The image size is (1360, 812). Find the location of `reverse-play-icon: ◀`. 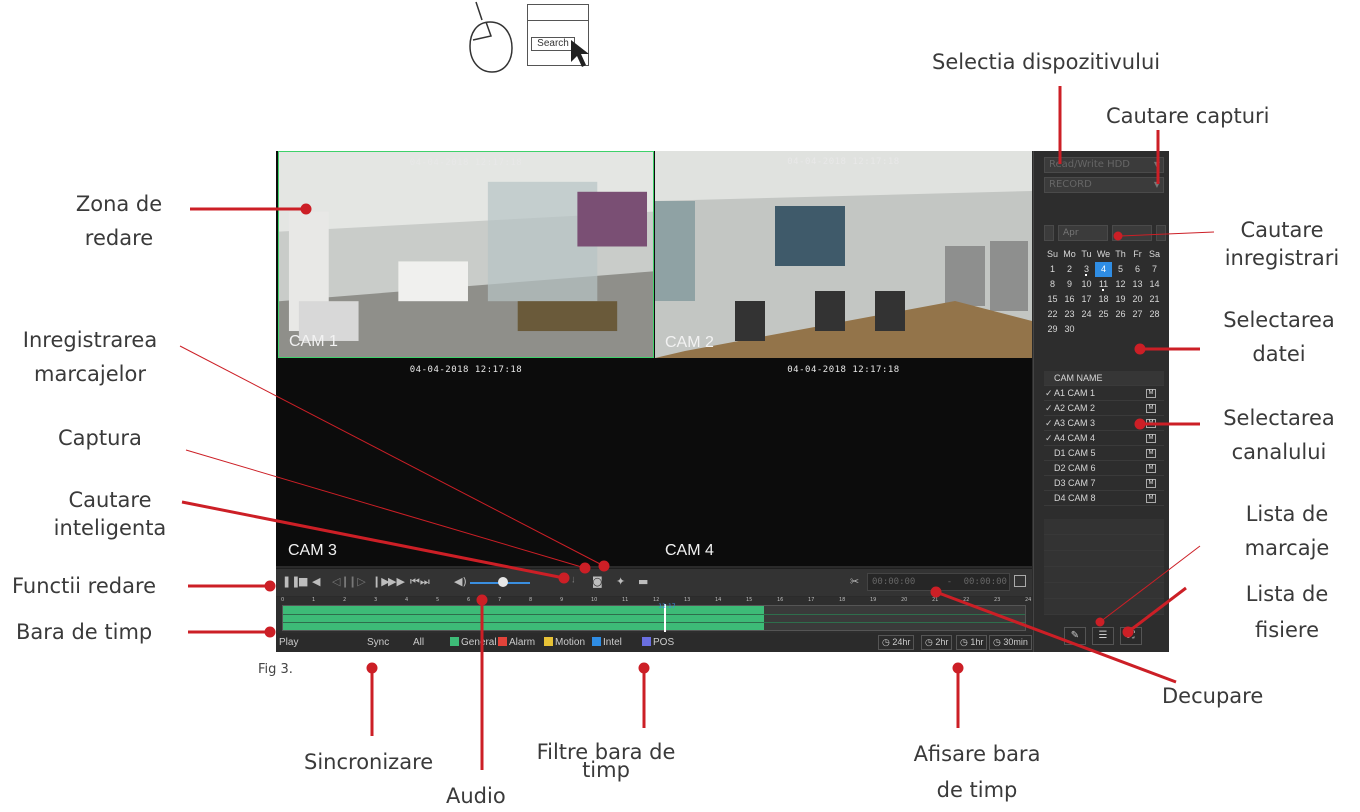

reverse-play-icon: ◀ is located at coordinates (316, 582).